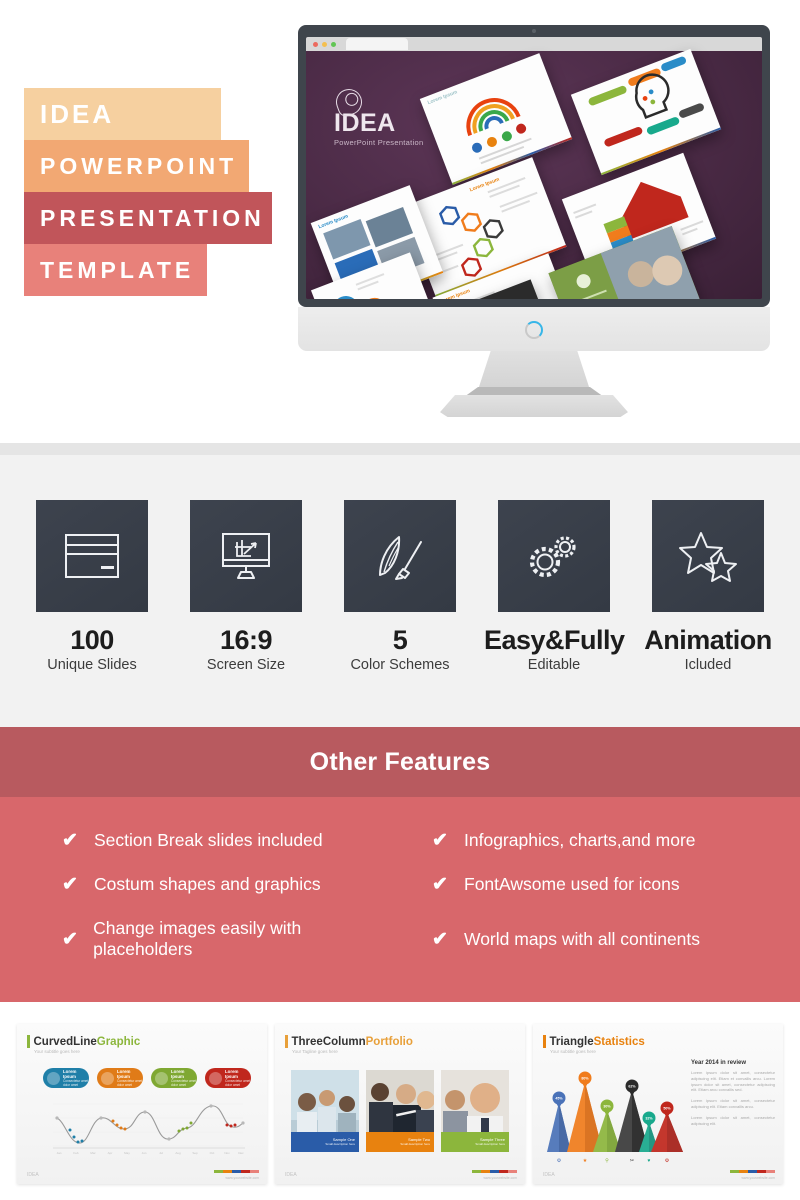 This screenshot has height=1200, width=800. What do you see at coordinates (212, 1153) in the screenshot?
I see `svg-text: Oct` at bounding box center [212, 1153].